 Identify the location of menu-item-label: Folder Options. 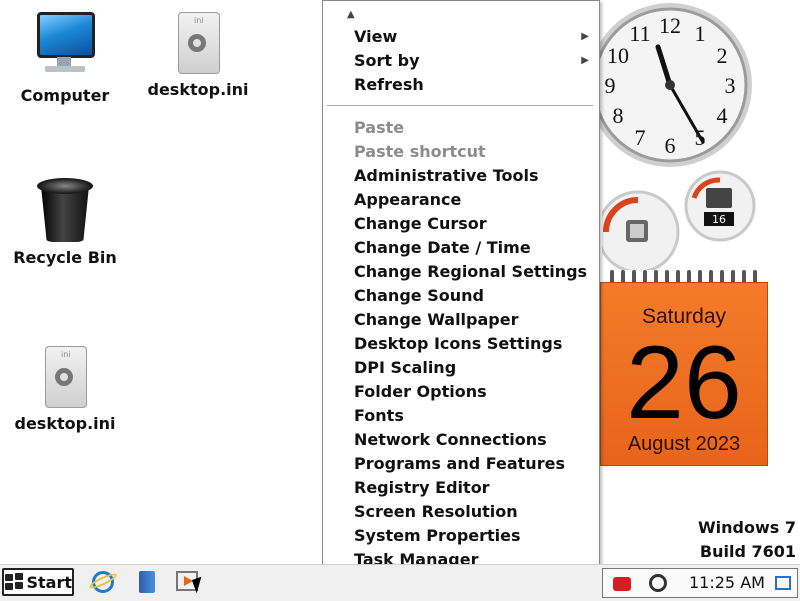
(420, 391).